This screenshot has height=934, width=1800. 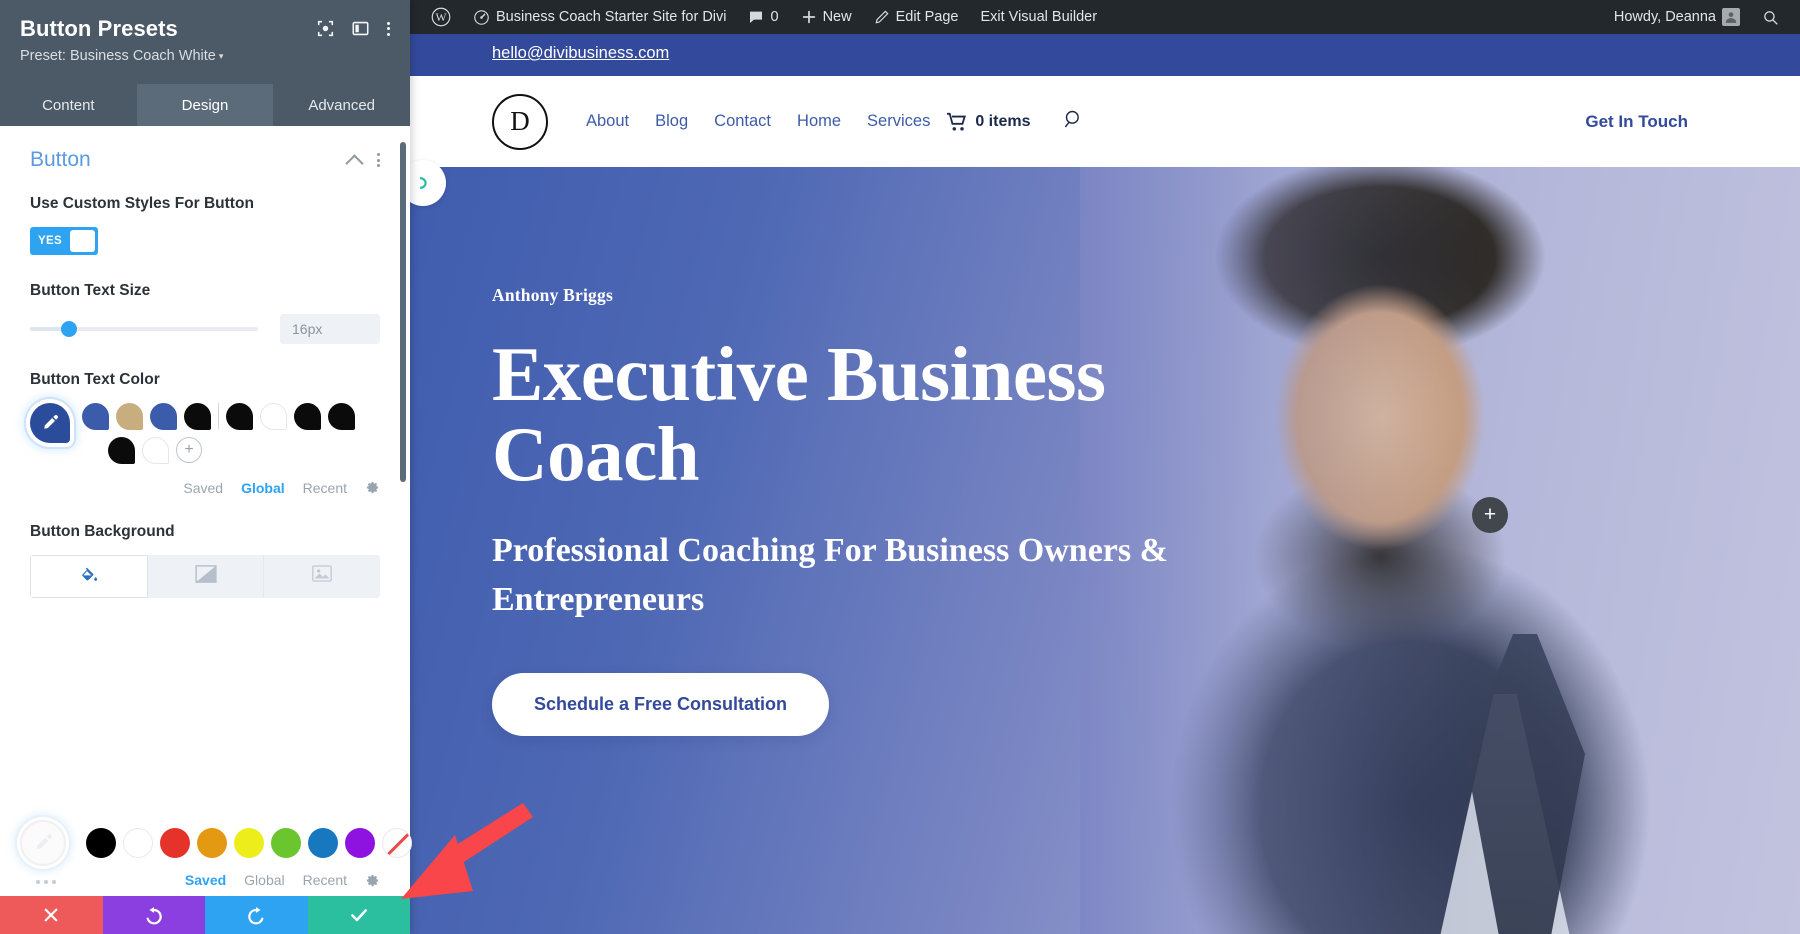 I want to click on swatch-separator, so click(x=218, y=416).